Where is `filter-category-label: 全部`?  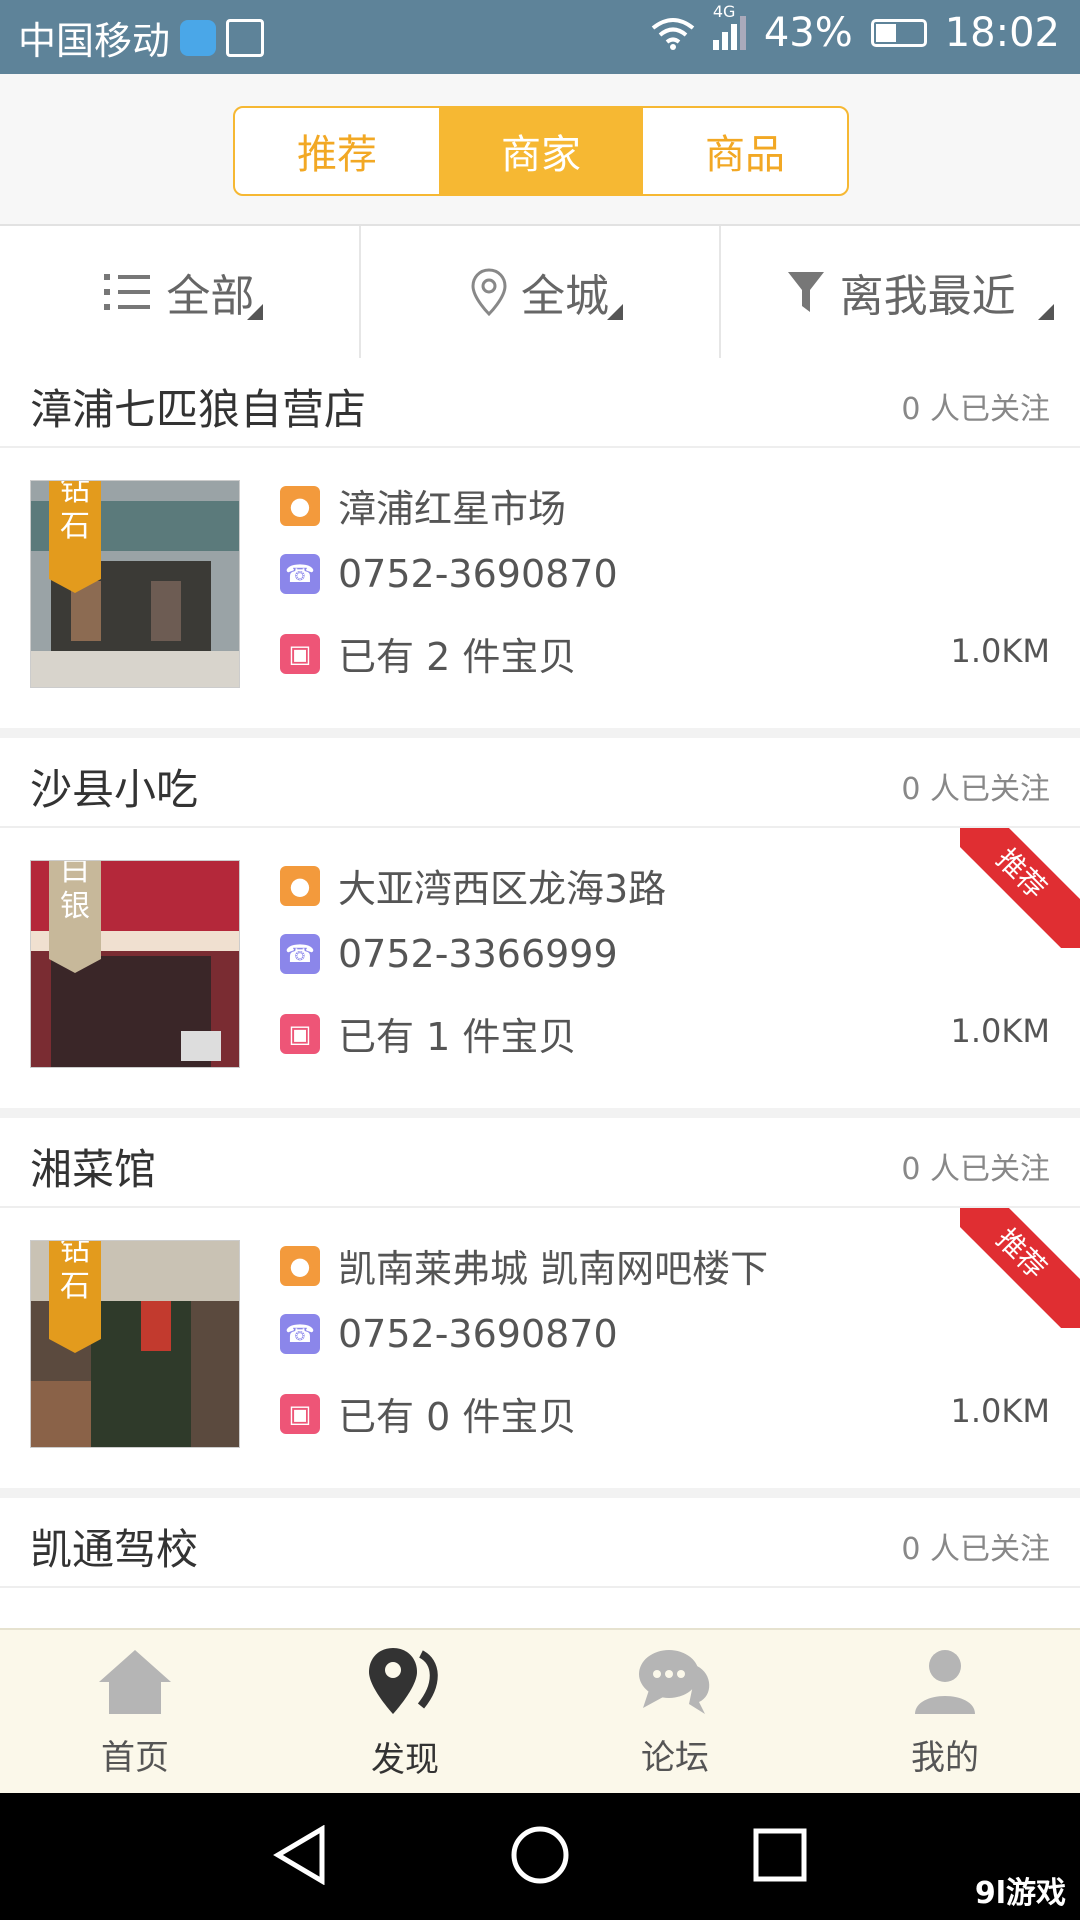 filter-category-label: 全部 is located at coordinates (210, 296).